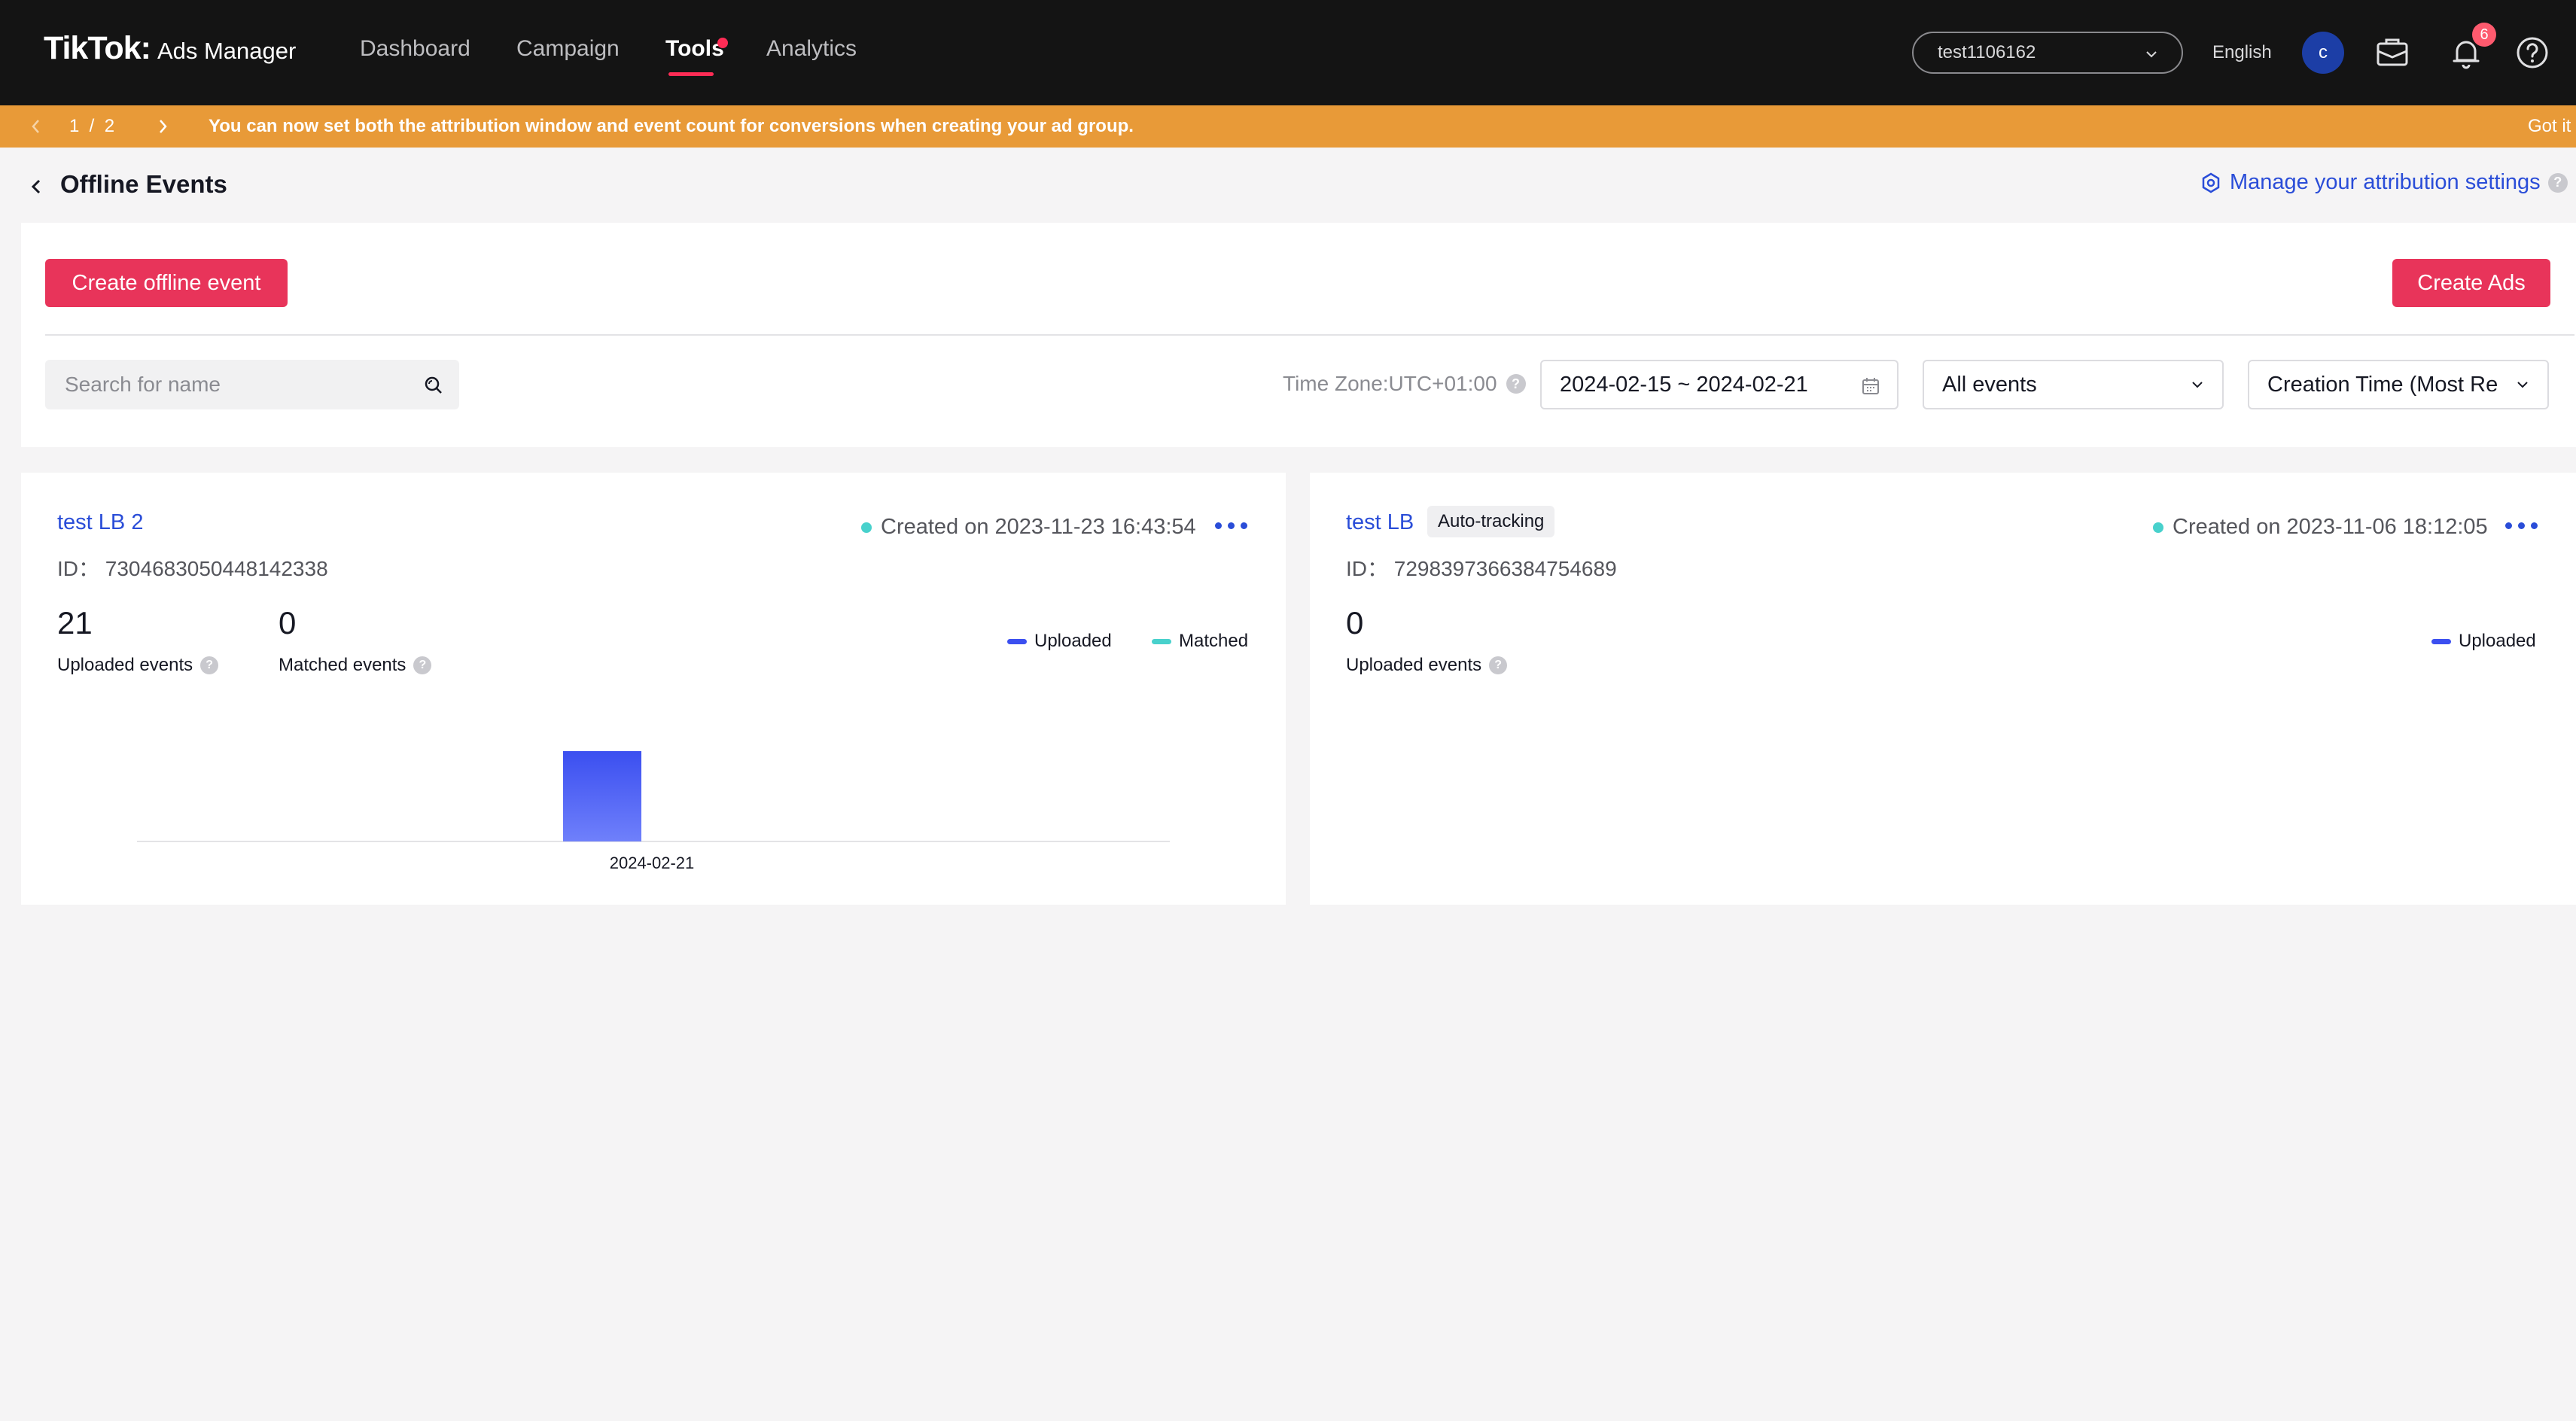 The image size is (2576, 1421). What do you see at coordinates (1491, 521) in the screenshot?
I see `auto-tracking-tag: Auto-tracking` at bounding box center [1491, 521].